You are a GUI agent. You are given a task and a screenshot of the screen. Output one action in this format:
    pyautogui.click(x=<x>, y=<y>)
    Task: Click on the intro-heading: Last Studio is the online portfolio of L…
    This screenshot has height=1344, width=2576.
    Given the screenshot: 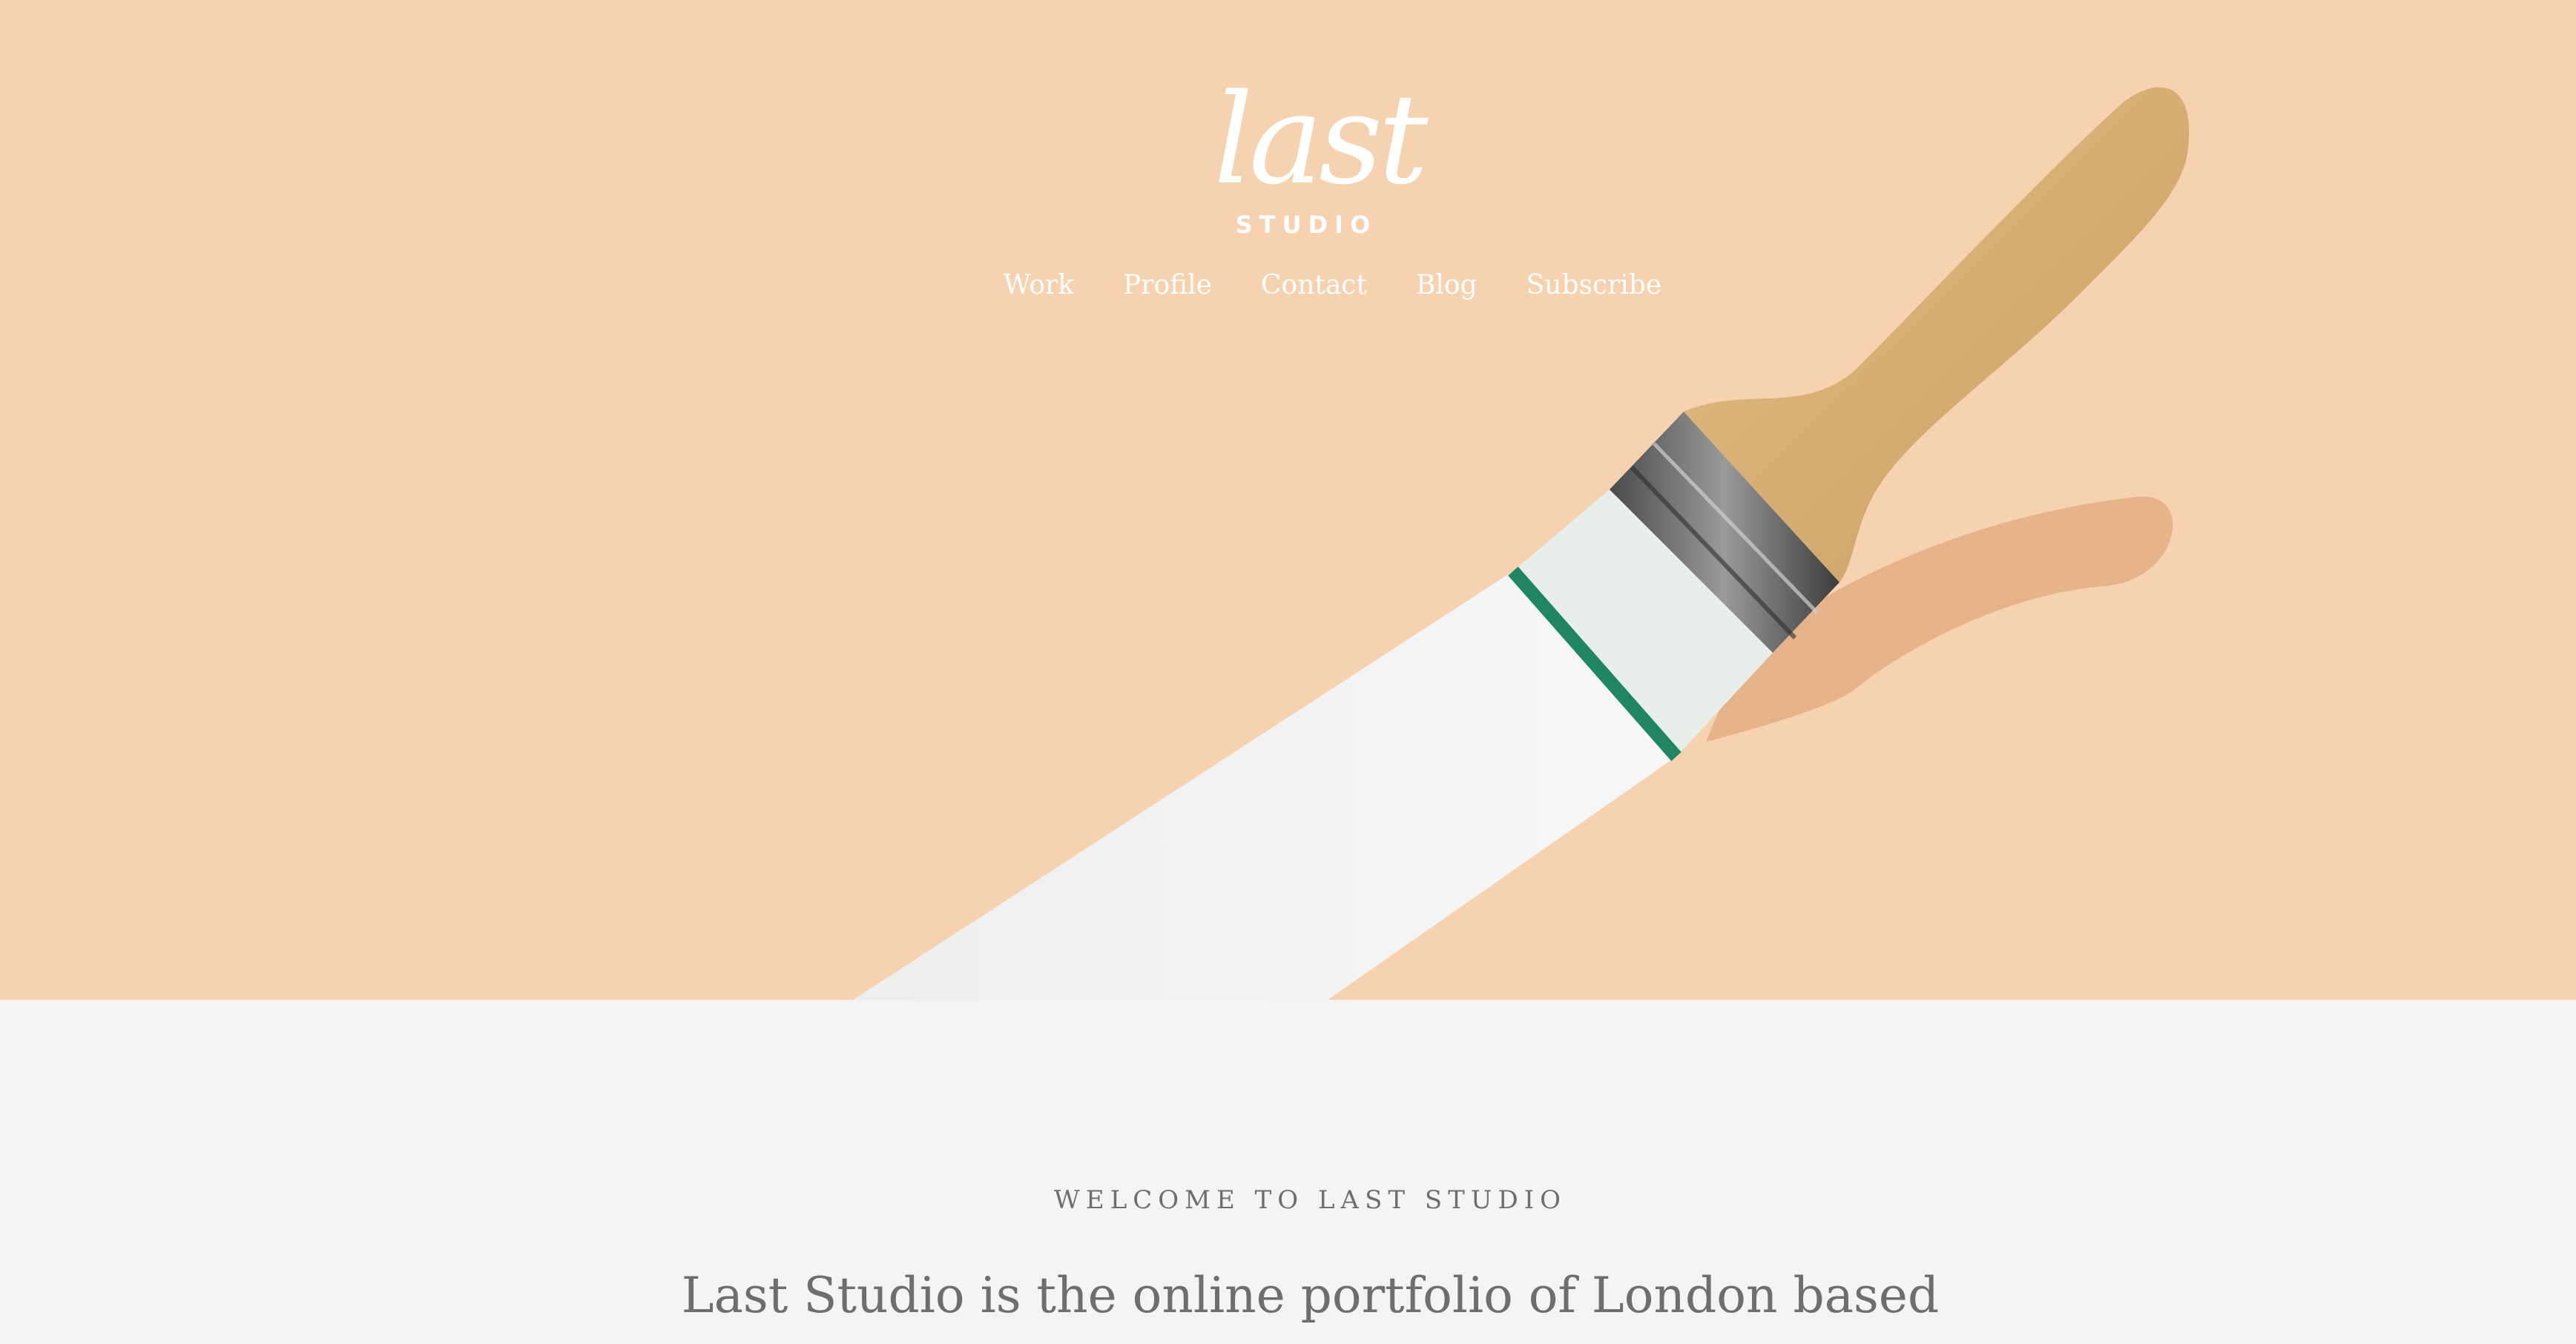 What is the action you would take?
    pyautogui.click(x=1311, y=1296)
    